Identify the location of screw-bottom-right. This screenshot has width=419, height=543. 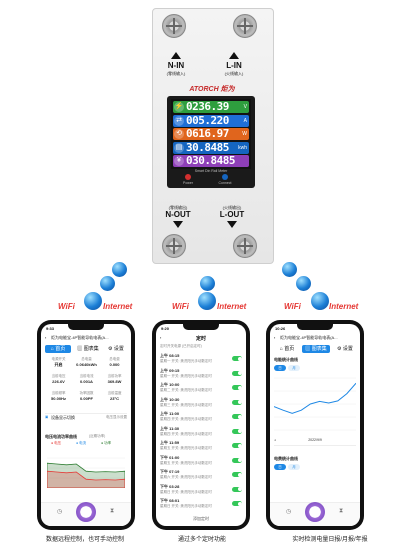
(245, 246).